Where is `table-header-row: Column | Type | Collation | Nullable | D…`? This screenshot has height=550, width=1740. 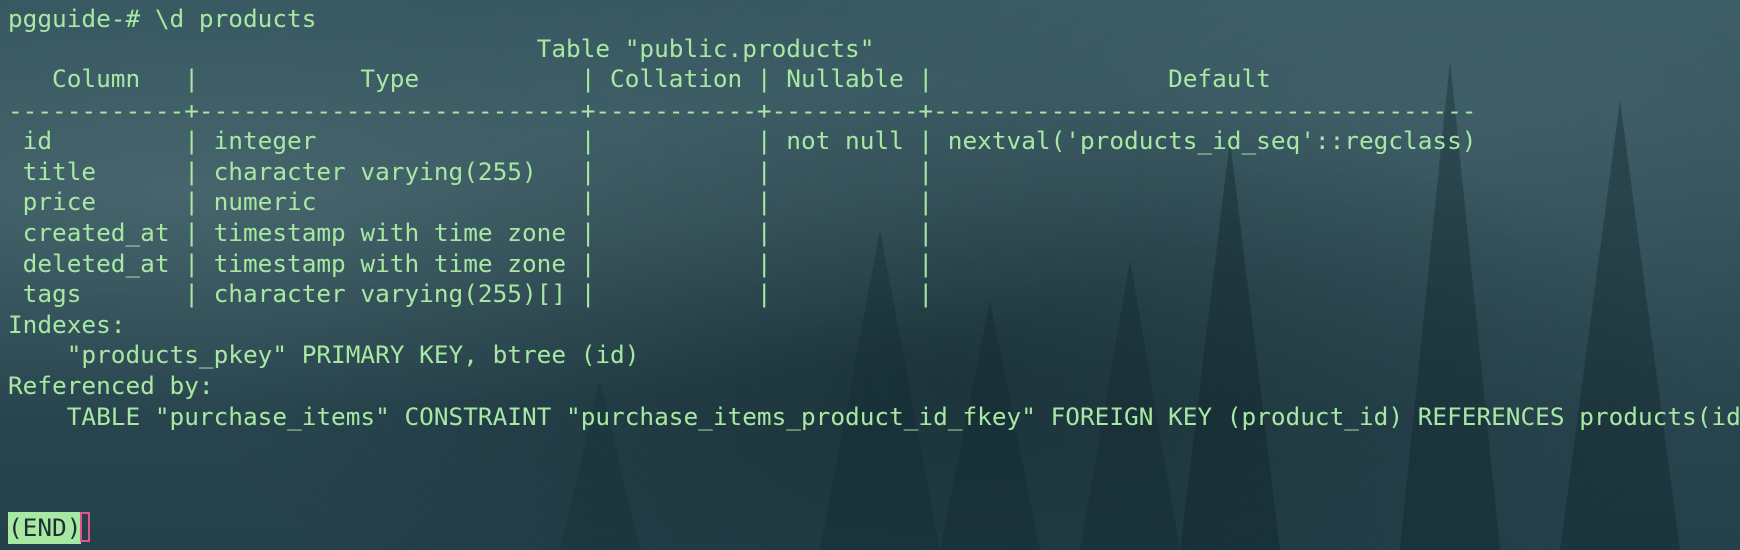
table-header-row: Column | Type | Collation | Nullable | D… is located at coordinates (639, 78).